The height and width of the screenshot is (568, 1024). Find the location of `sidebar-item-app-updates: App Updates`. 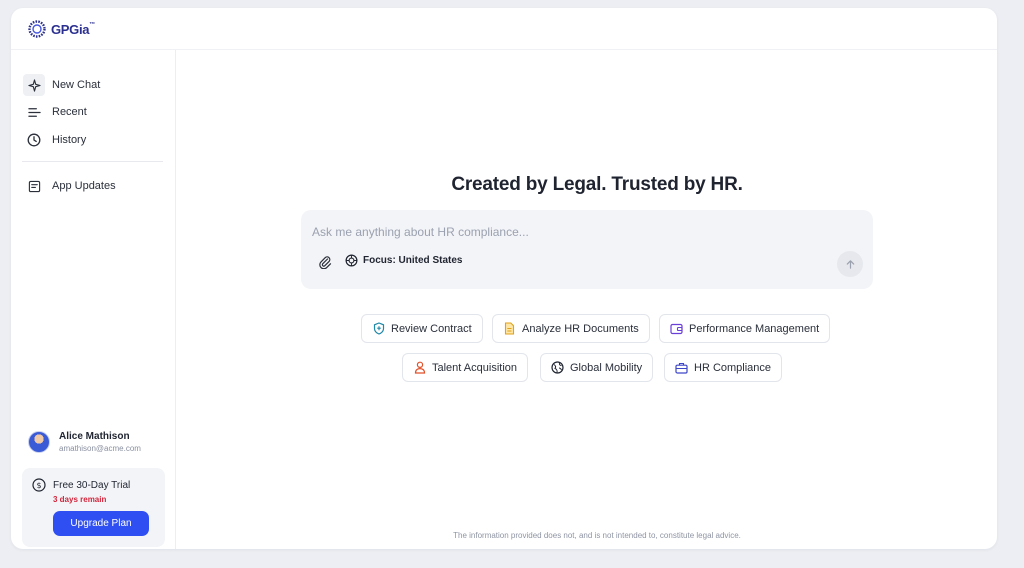

sidebar-item-app-updates: App Updates is located at coordinates (94, 186).